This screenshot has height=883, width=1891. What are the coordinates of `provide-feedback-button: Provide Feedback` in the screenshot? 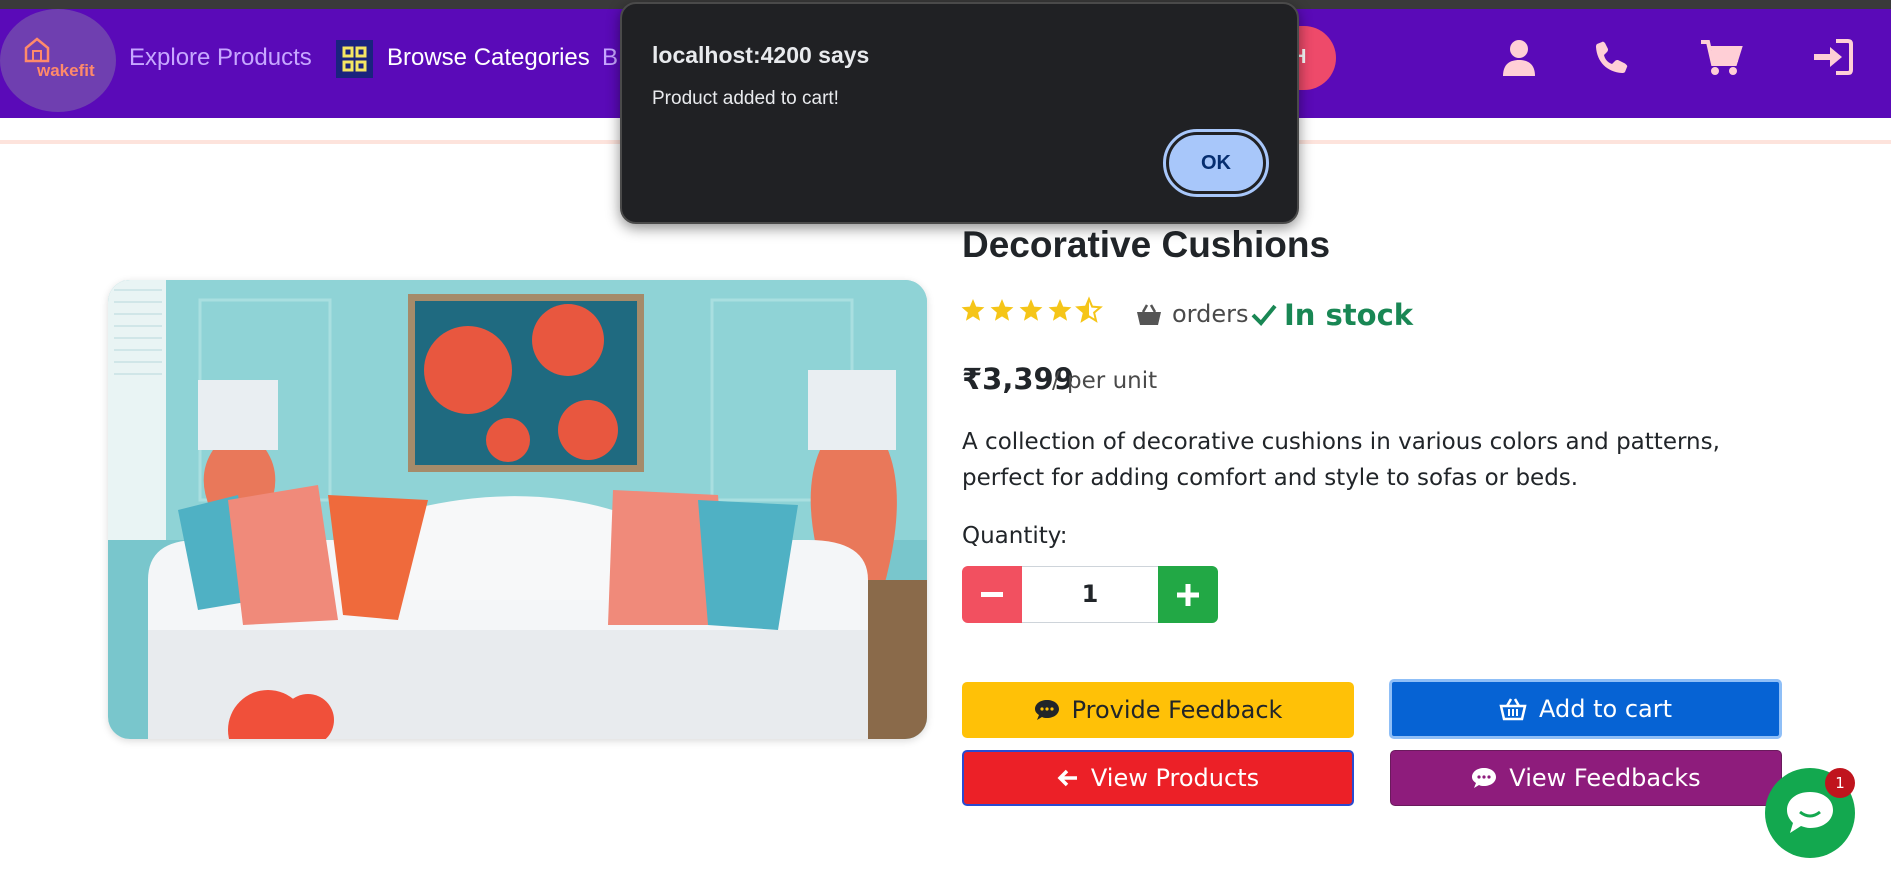 It's located at (1158, 710).